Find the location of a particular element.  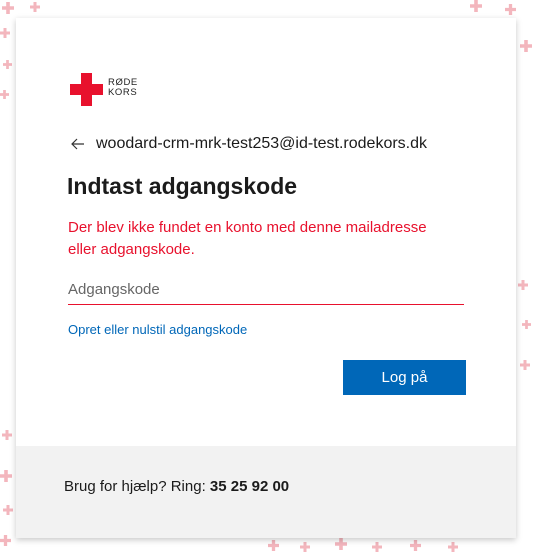

page-title: Indtast adgangskode is located at coordinates (182, 186).